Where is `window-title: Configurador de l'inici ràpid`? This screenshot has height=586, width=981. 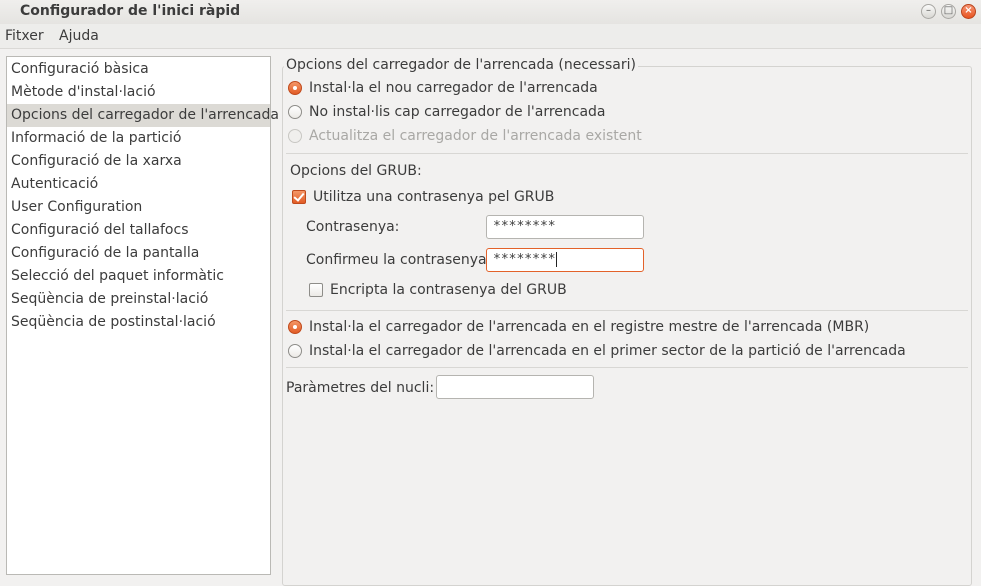 window-title: Configurador de l'inici ràpid is located at coordinates (130, 11).